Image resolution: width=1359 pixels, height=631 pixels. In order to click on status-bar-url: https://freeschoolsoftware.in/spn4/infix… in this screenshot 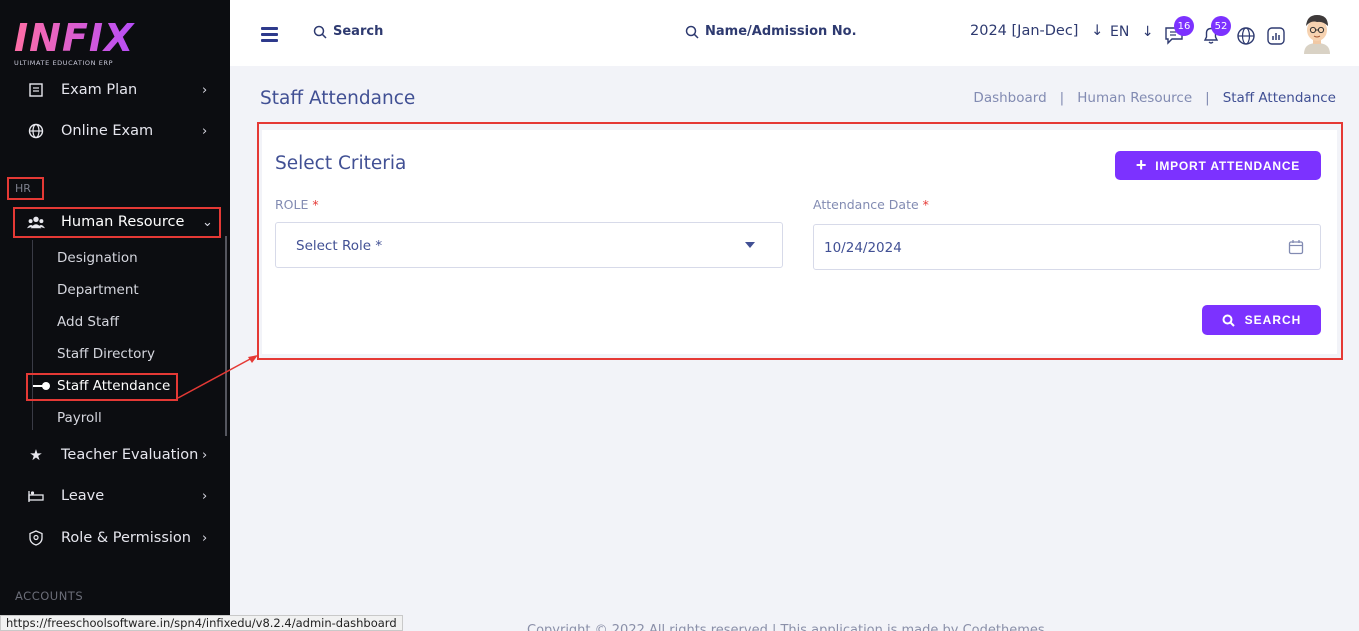, I will do `click(201, 623)`.